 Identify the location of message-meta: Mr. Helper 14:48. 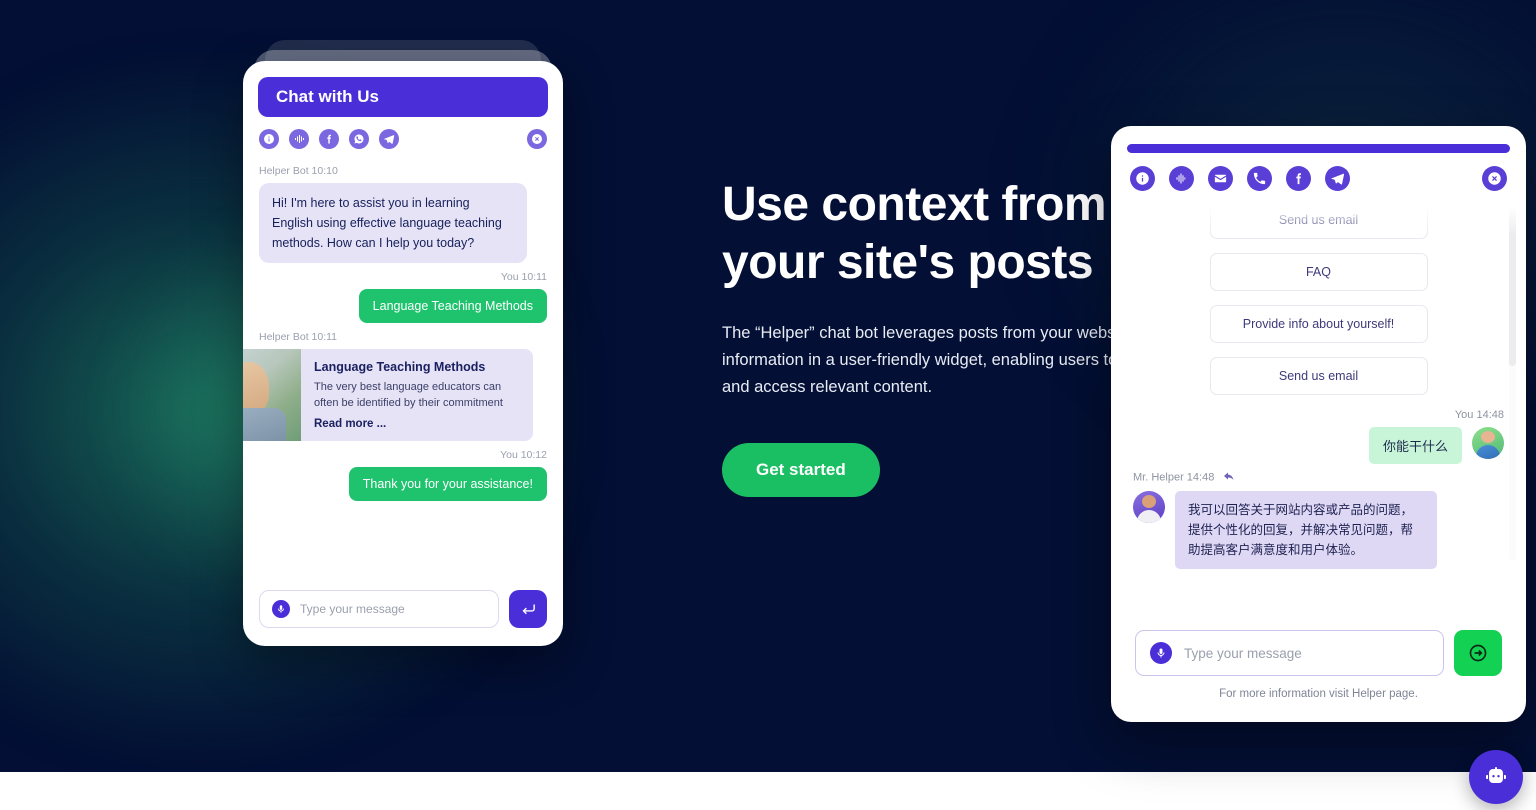
(1318, 477).